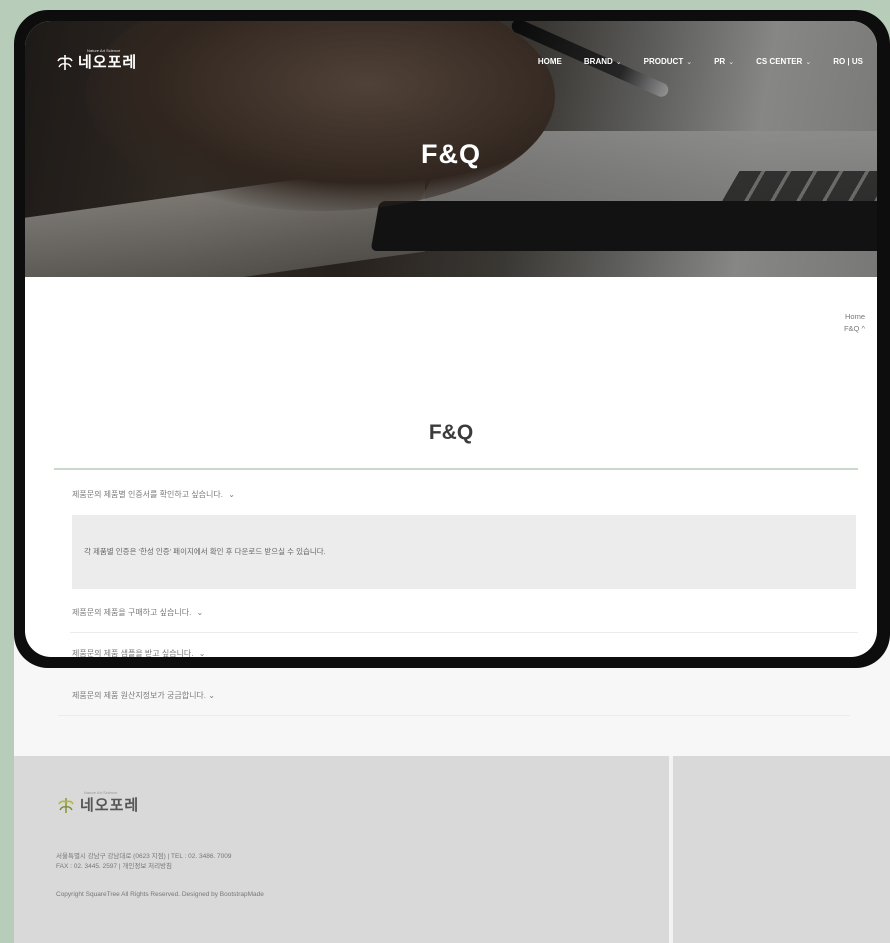 Image resolution: width=890 pixels, height=943 pixels. What do you see at coordinates (451, 154) in the screenshot?
I see `hero-title: F&Q` at bounding box center [451, 154].